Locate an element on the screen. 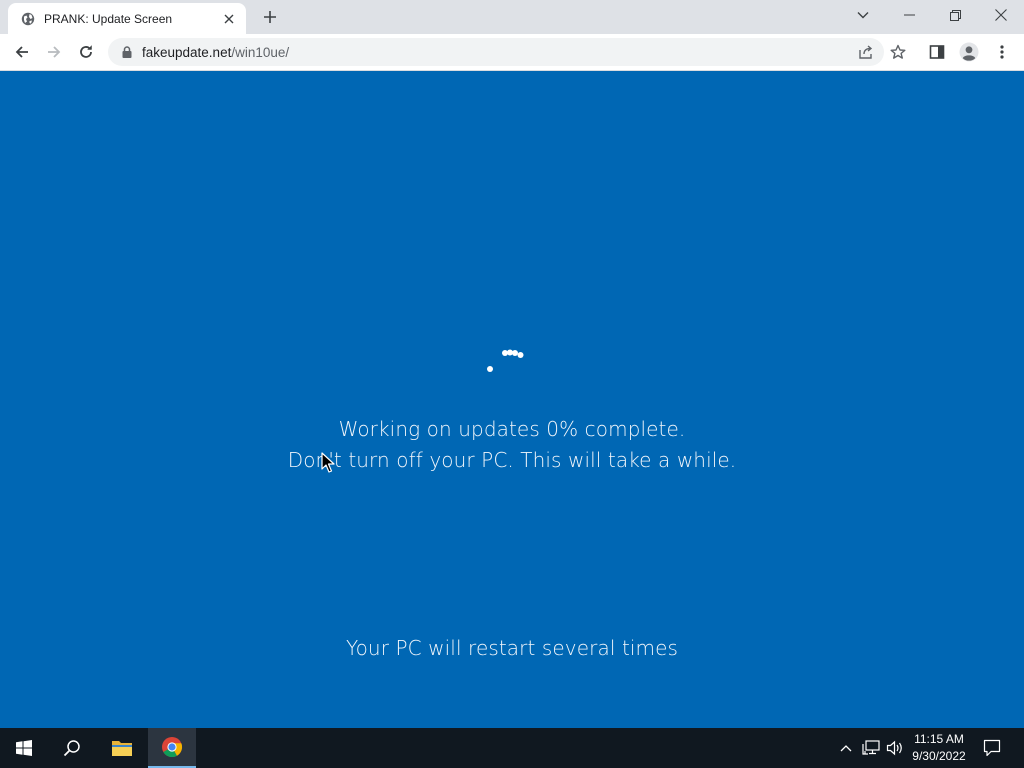 Image resolution: width=1024 pixels, height=768 pixels. reload-button is located at coordinates (86, 52).